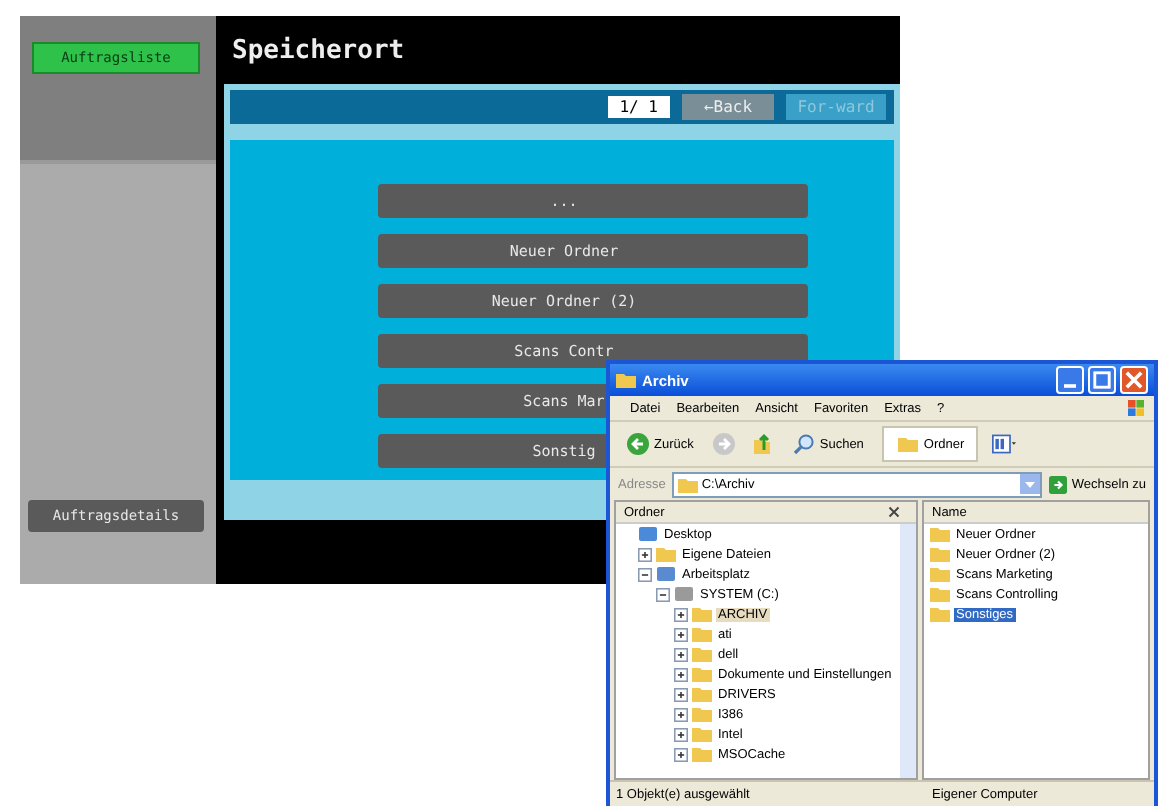 The width and height of the screenshot is (1162, 806). What do you see at coordinates (761, 444) in the screenshot?
I see `folder-up-icon` at bounding box center [761, 444].